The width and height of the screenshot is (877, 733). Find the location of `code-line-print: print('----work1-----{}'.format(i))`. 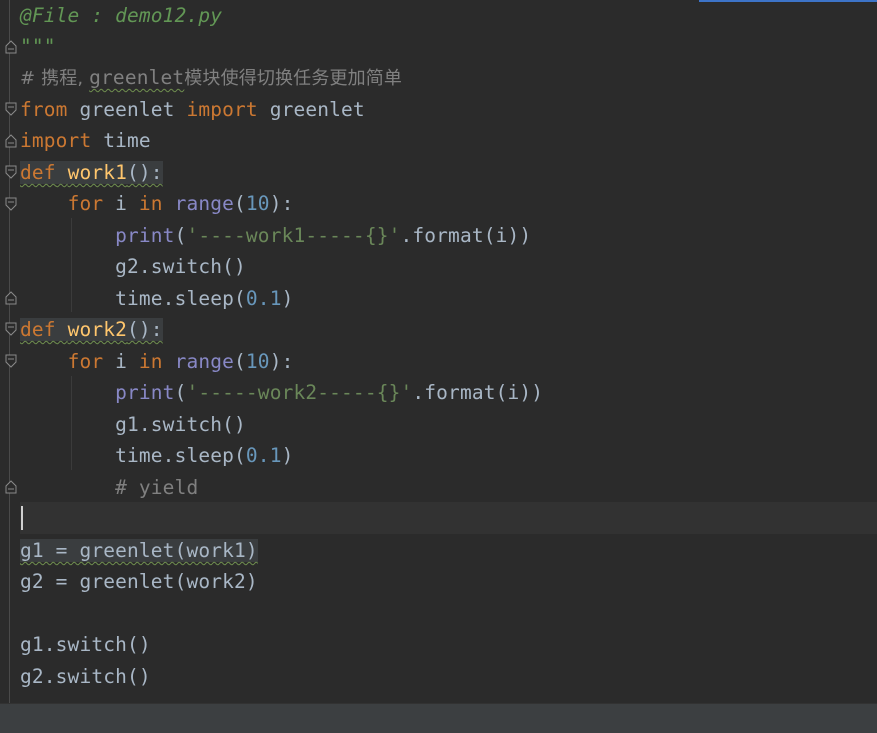

code-line-print: print('----work1-----{}'.format(i)) is located at coordinates (275, 235).